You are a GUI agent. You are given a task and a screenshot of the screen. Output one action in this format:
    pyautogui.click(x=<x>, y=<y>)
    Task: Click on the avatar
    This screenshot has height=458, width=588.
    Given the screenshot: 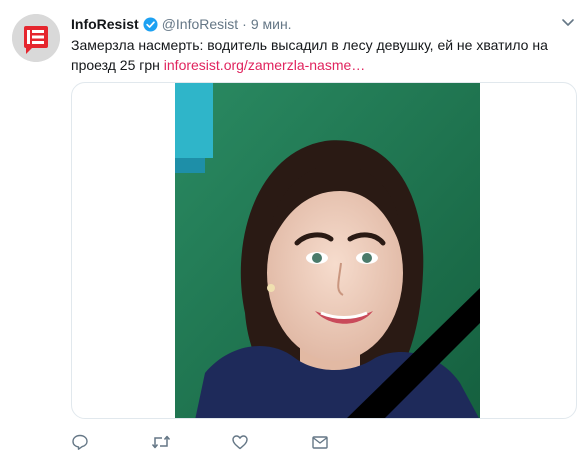 What is the action you would take?
    pyautogui.click(x=36, y=38)
    